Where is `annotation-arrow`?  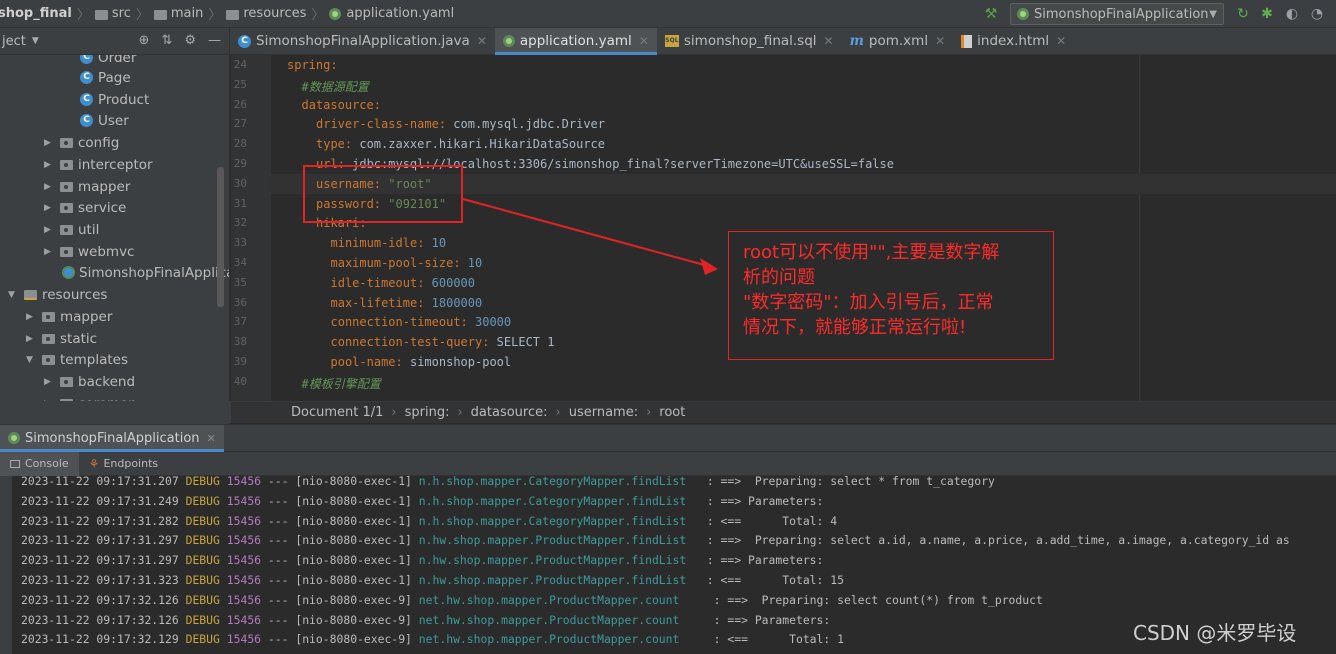
annotation-arrow is located at coordinates (590, 236).